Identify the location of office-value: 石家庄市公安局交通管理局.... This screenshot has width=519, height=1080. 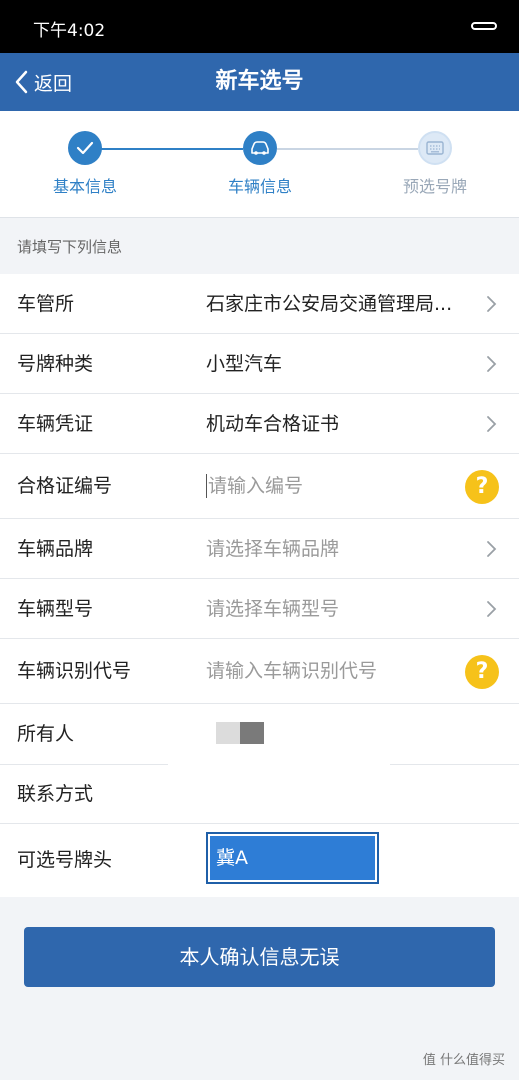
(329, 304).